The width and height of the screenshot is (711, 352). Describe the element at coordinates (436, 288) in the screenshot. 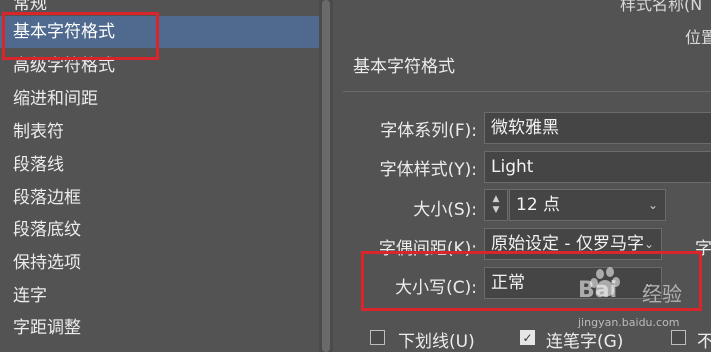

I see `case-label: 大小写(C):` at that location.